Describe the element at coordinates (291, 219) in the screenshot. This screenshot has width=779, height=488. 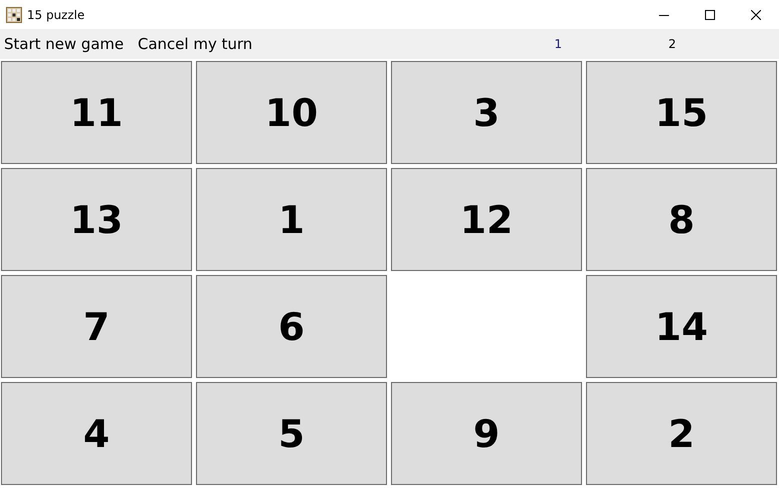
I see `puzzle-tile: 1` at that location.